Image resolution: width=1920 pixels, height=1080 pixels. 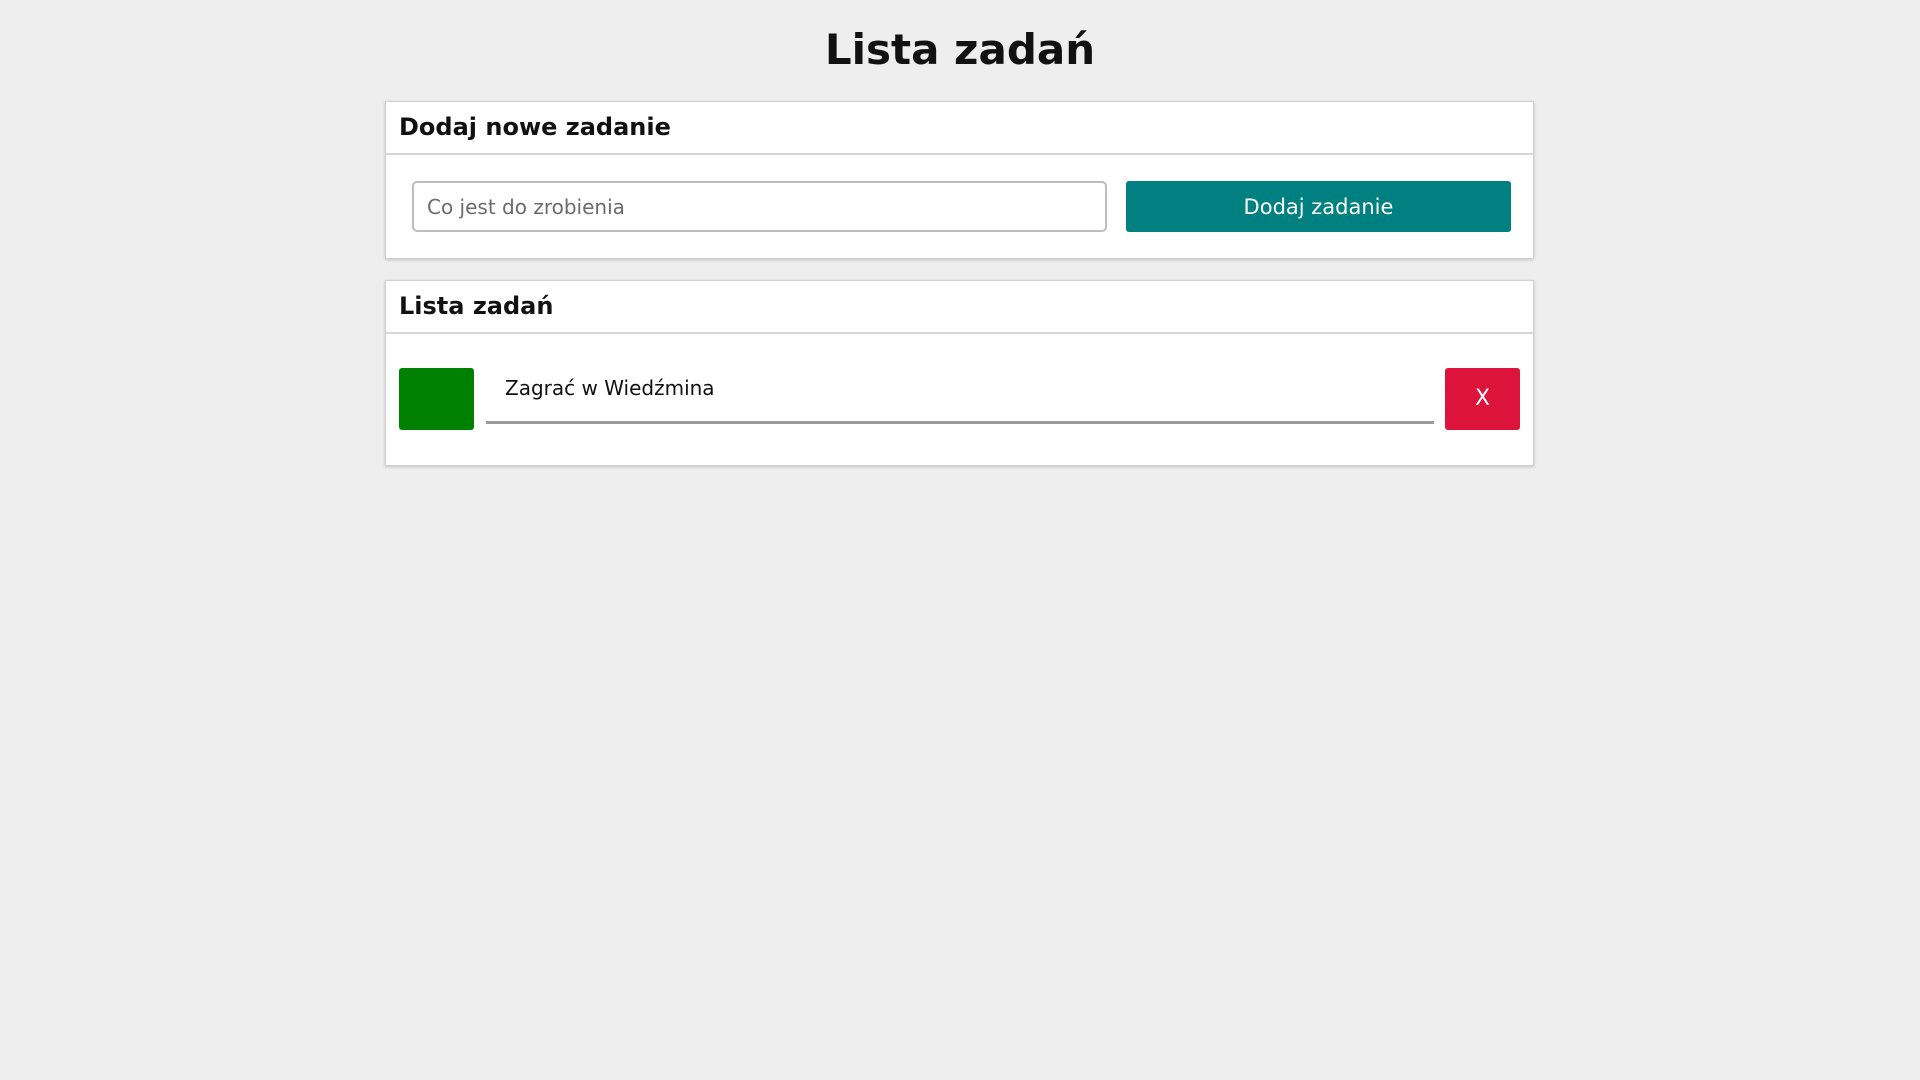 I want to click on task-list-card: Lista zadań Zagrać w Wiedźmina X, so click(x=959, y=373).